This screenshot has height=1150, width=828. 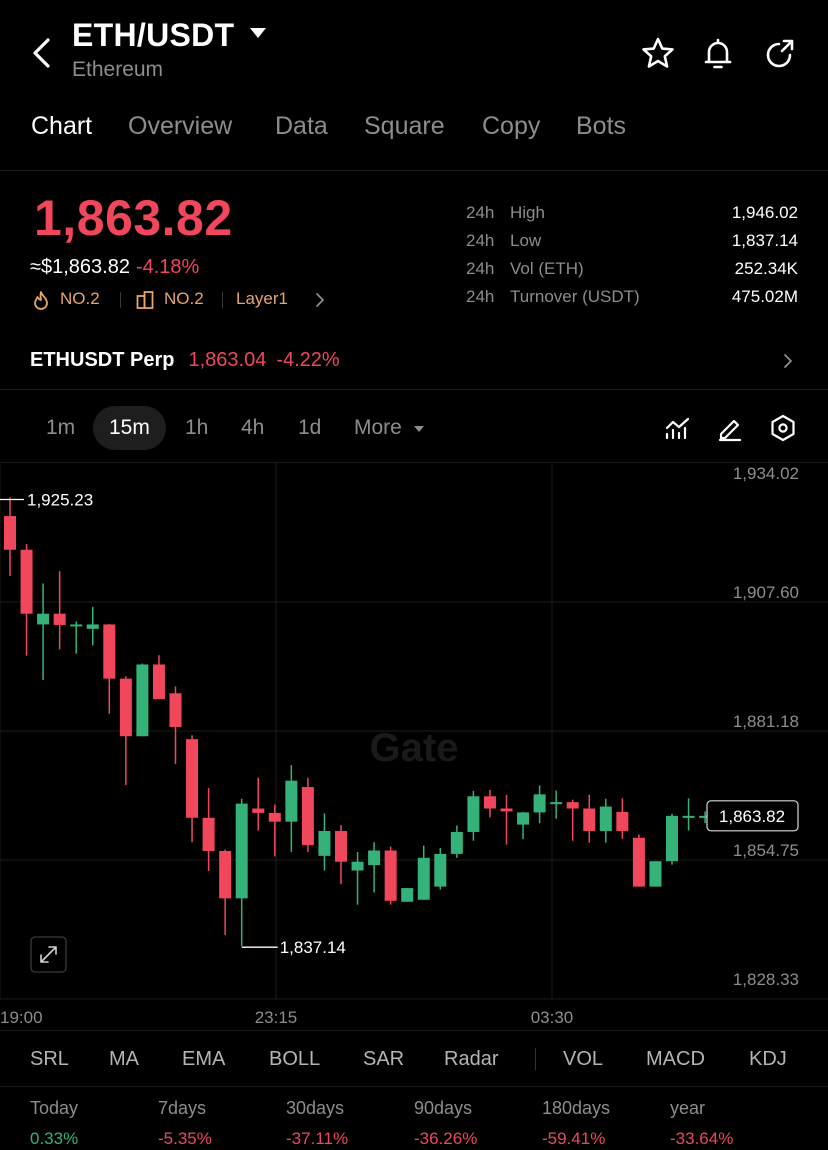 I want to click on stat-row-turnover: 24h Turnover (USDT) 475.02M, so click(x=632, y=301).